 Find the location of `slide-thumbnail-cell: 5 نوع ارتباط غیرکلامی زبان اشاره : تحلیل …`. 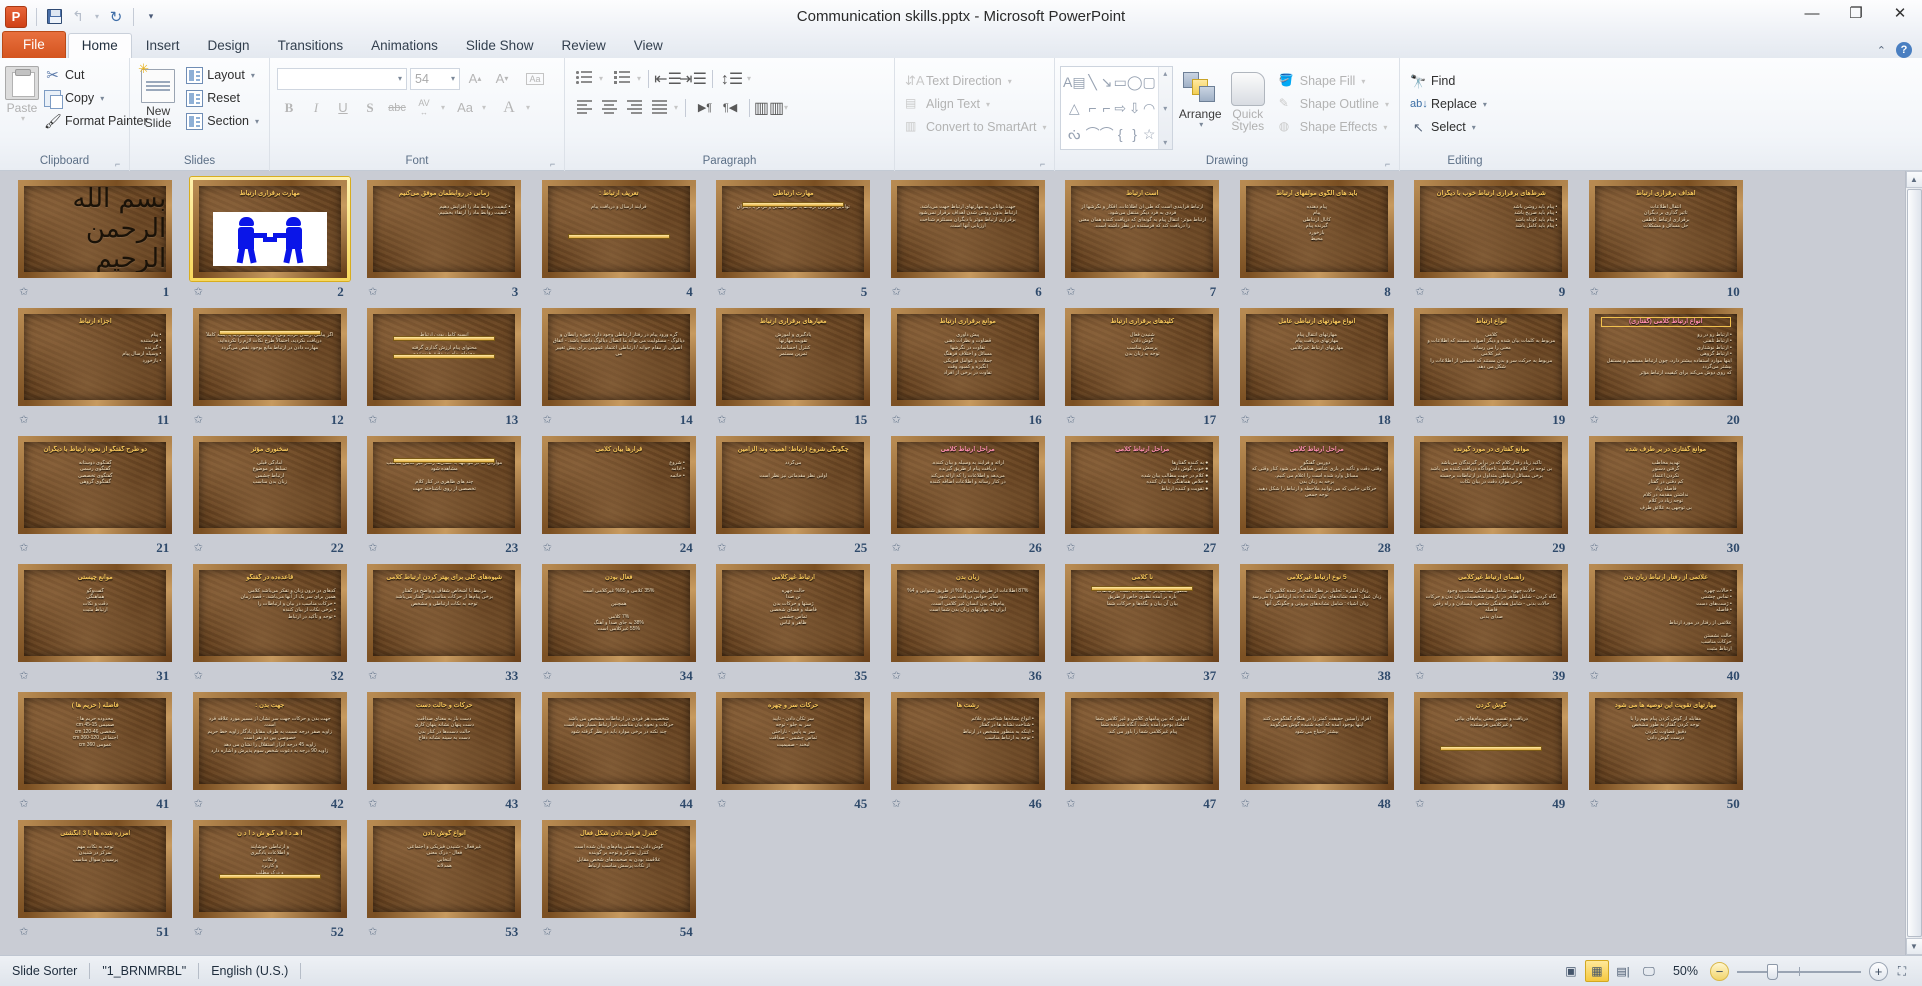

slide-thumbnail-cell: 5 نوع ارتباط غیرکلامی زبان اشاره : تحلیل … is located at coordinates (1317, 625).